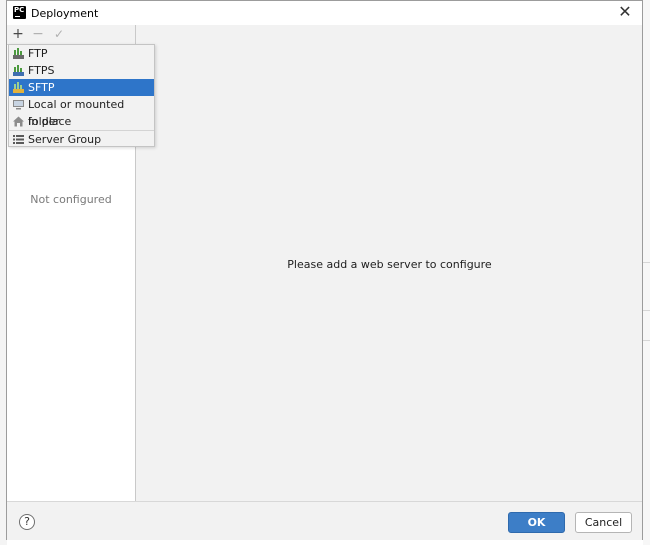 This screenshot has height=545, width=650. What do you see at coordinates (19, 12) in the screenshot?
I see `pycharm-app-icon: PC` at bounding box center [19, 12].